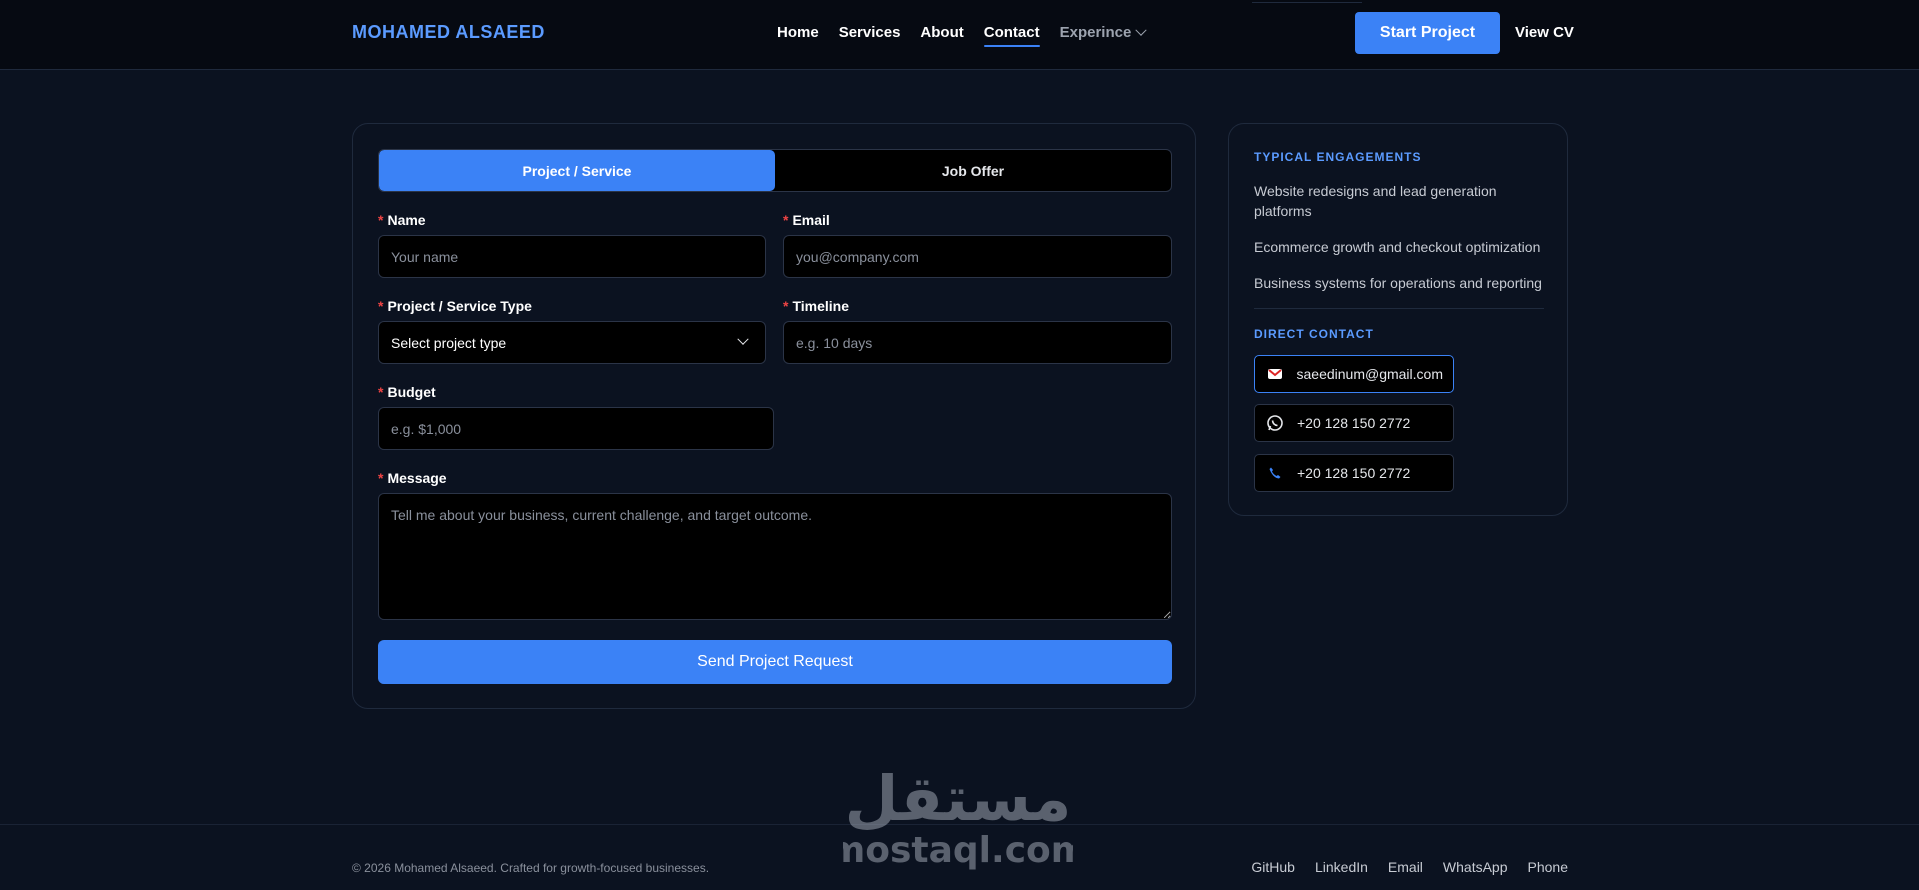 This screenshot has height=890, width=1919. Describe the element at coordinates (1095, 32) in the screenshot. I see `nav-experience-label: Experince` at that location.